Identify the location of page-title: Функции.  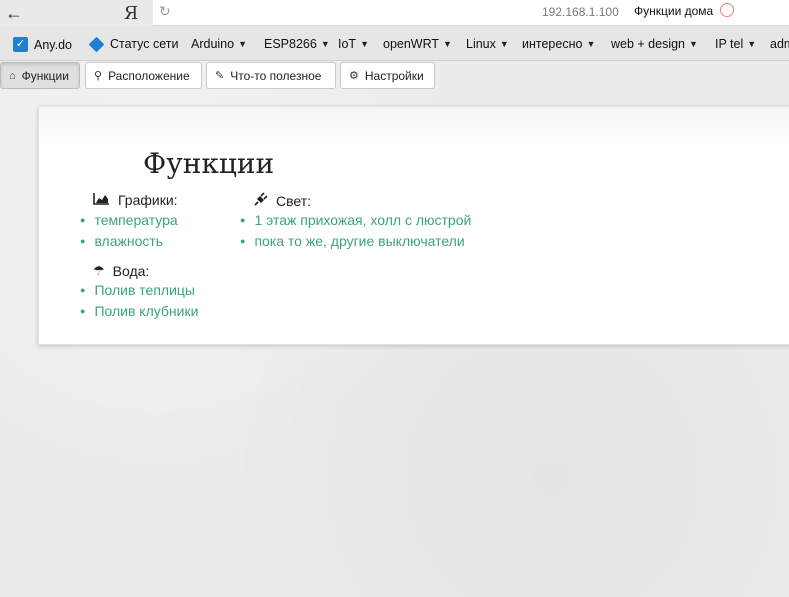
(209, 163).